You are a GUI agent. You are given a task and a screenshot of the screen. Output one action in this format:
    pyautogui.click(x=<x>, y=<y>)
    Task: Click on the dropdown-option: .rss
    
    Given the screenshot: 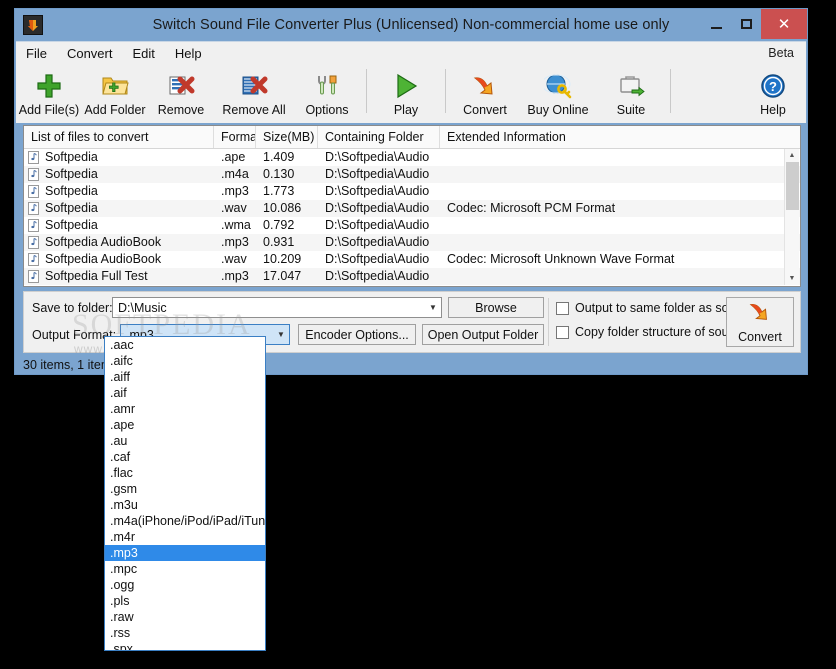 What is the action you would take?
    pyautogui.click(x=185, y=633)
    